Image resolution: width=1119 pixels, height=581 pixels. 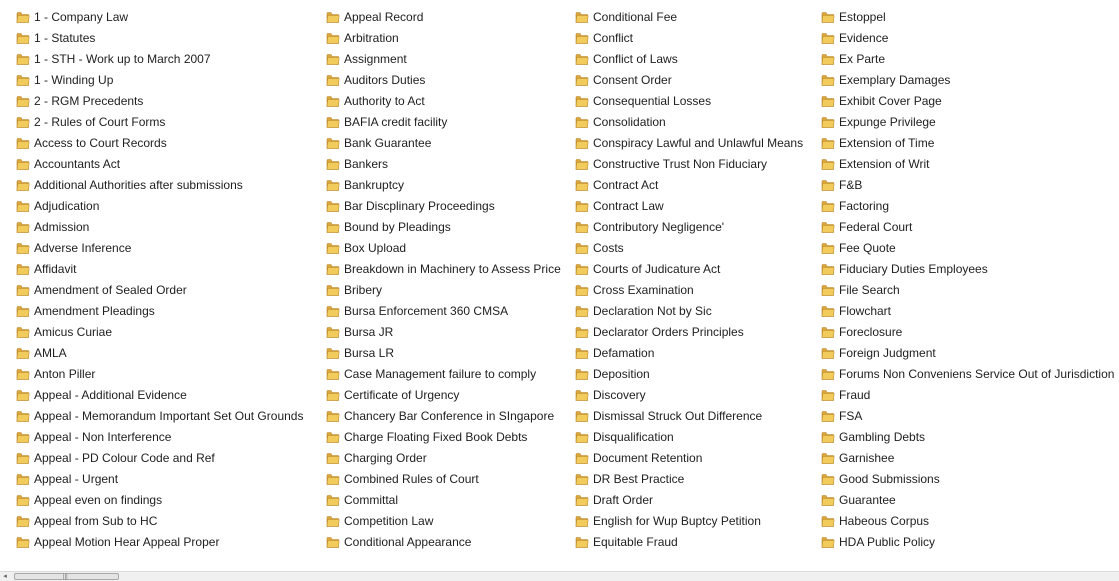 I want to click on folder-item: Deposition, so click(x=689, y=373).